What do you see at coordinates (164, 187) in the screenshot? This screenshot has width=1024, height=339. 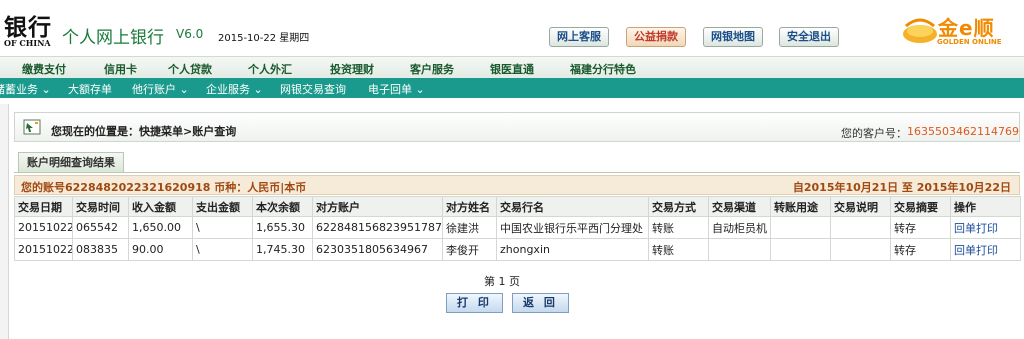 I see `account-number-currency: 您的账号6228482022321620918 币种：人民币|本币` at bounding box center [164, 187].